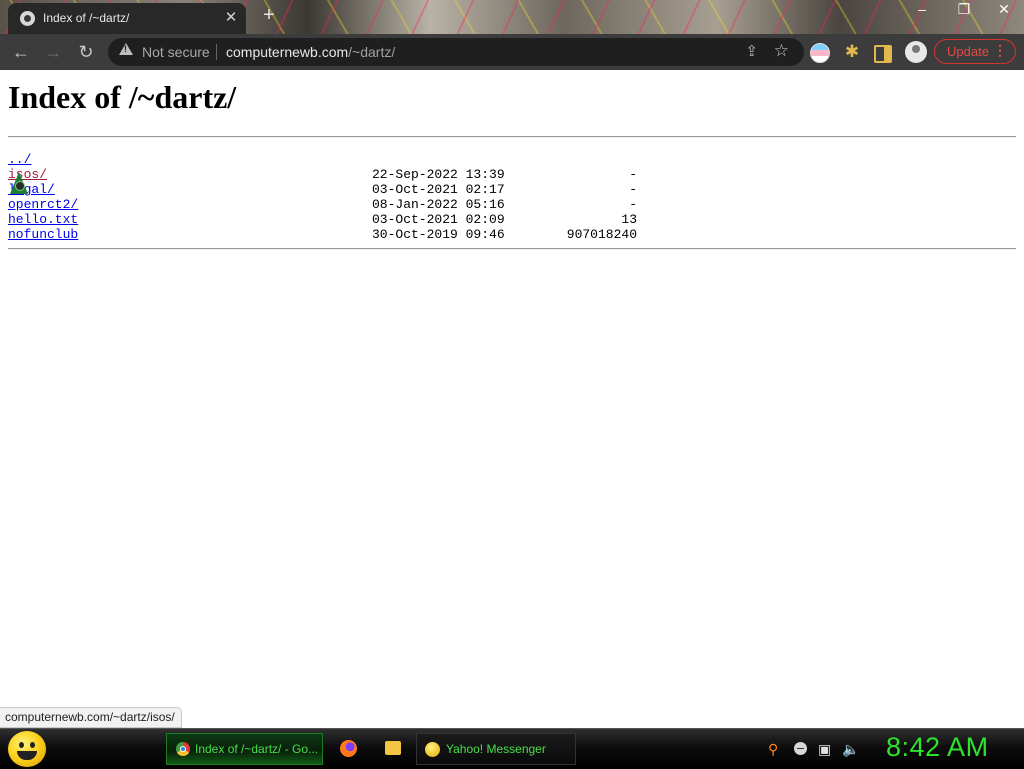 The width and height of the screenshot is (1024, 769). What do you see at coordinates (629, 219) in the screenshot?
I see `listing-size: 13` at bounding box center [629, 219].